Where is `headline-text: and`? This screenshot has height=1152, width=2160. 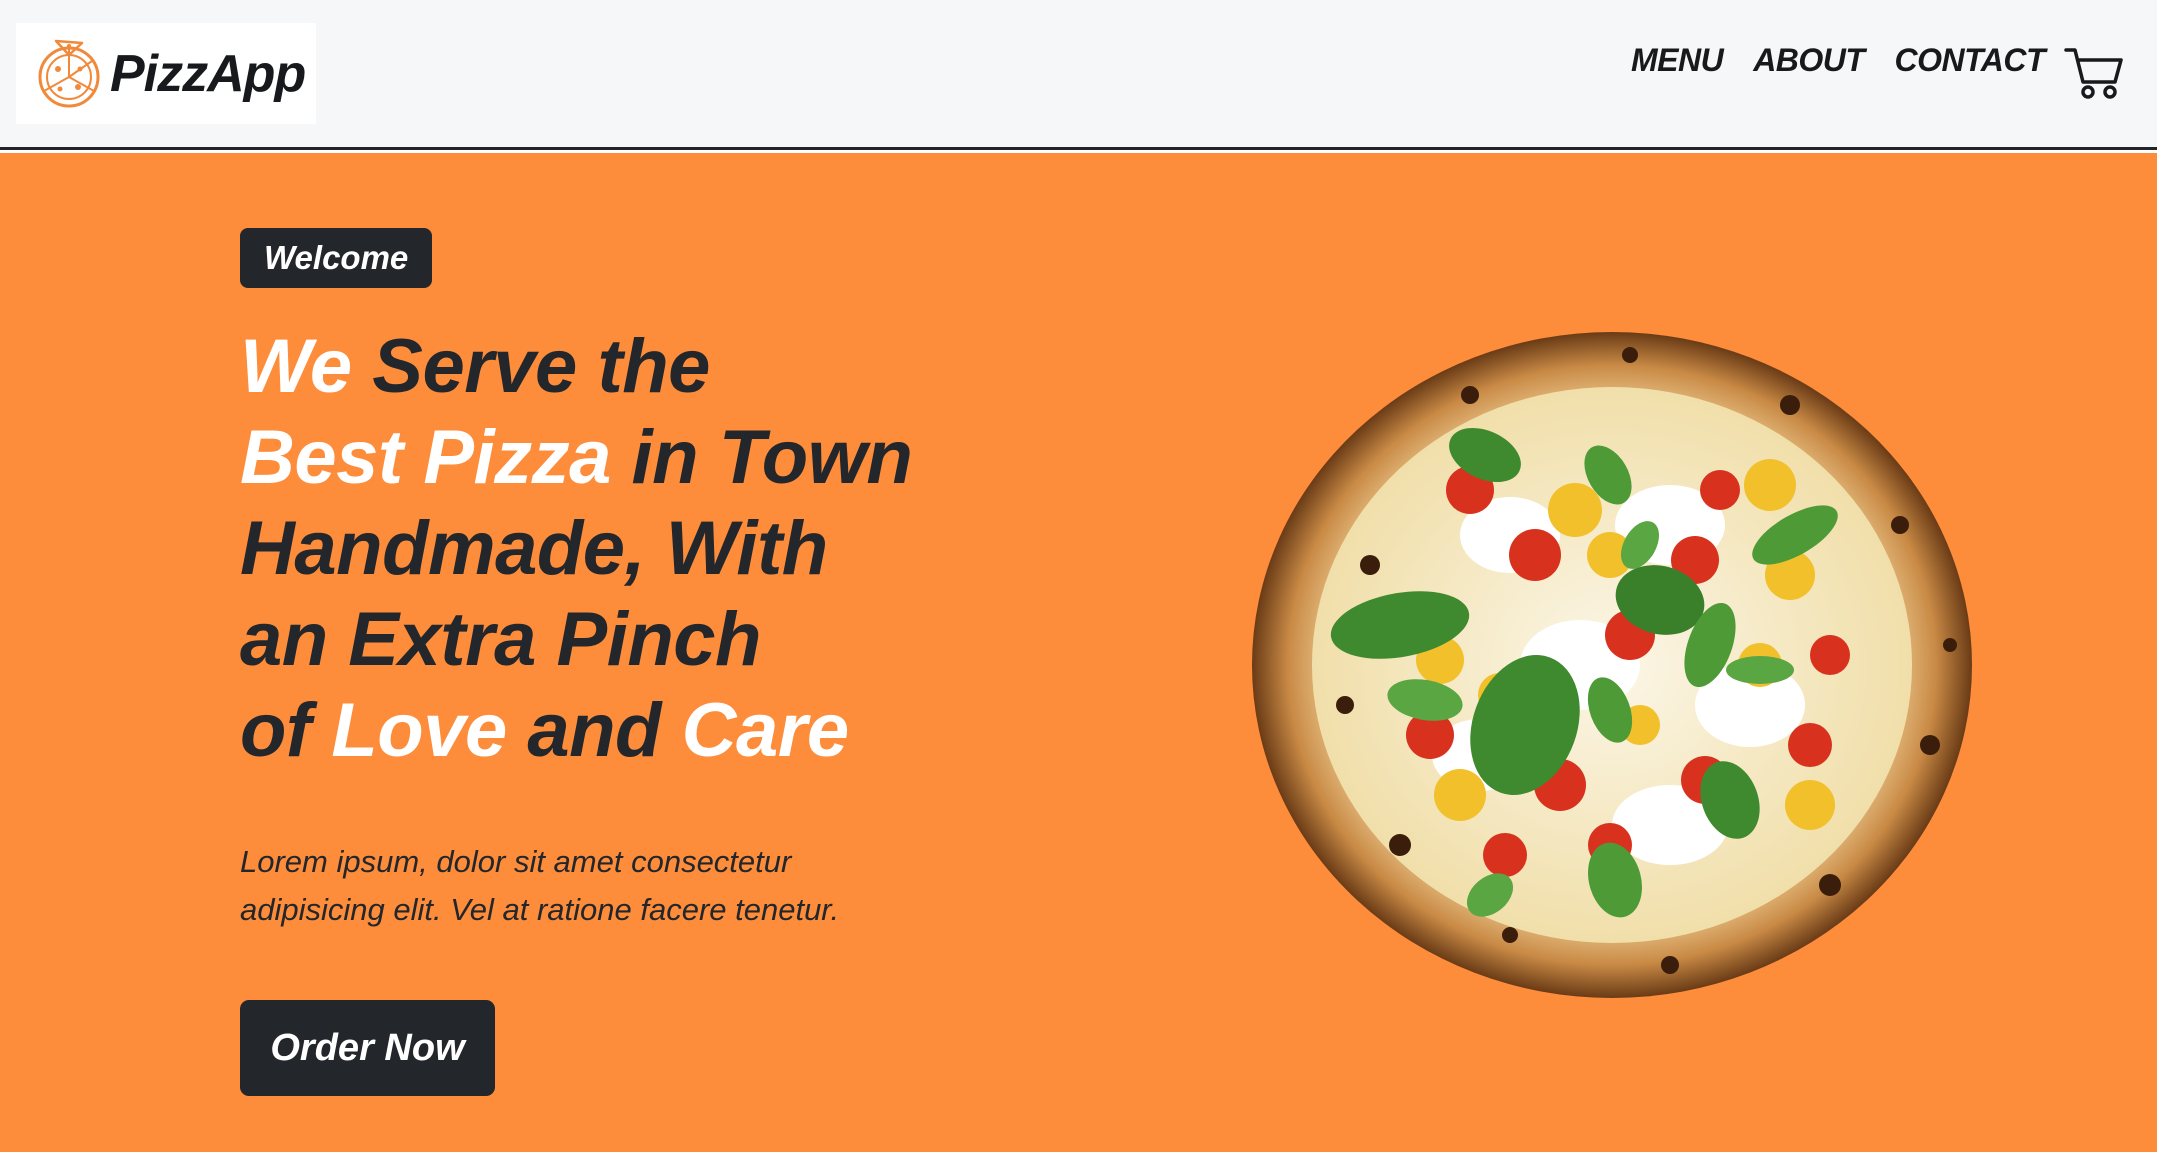
headline-text: and is located at coordinates (594, 730).